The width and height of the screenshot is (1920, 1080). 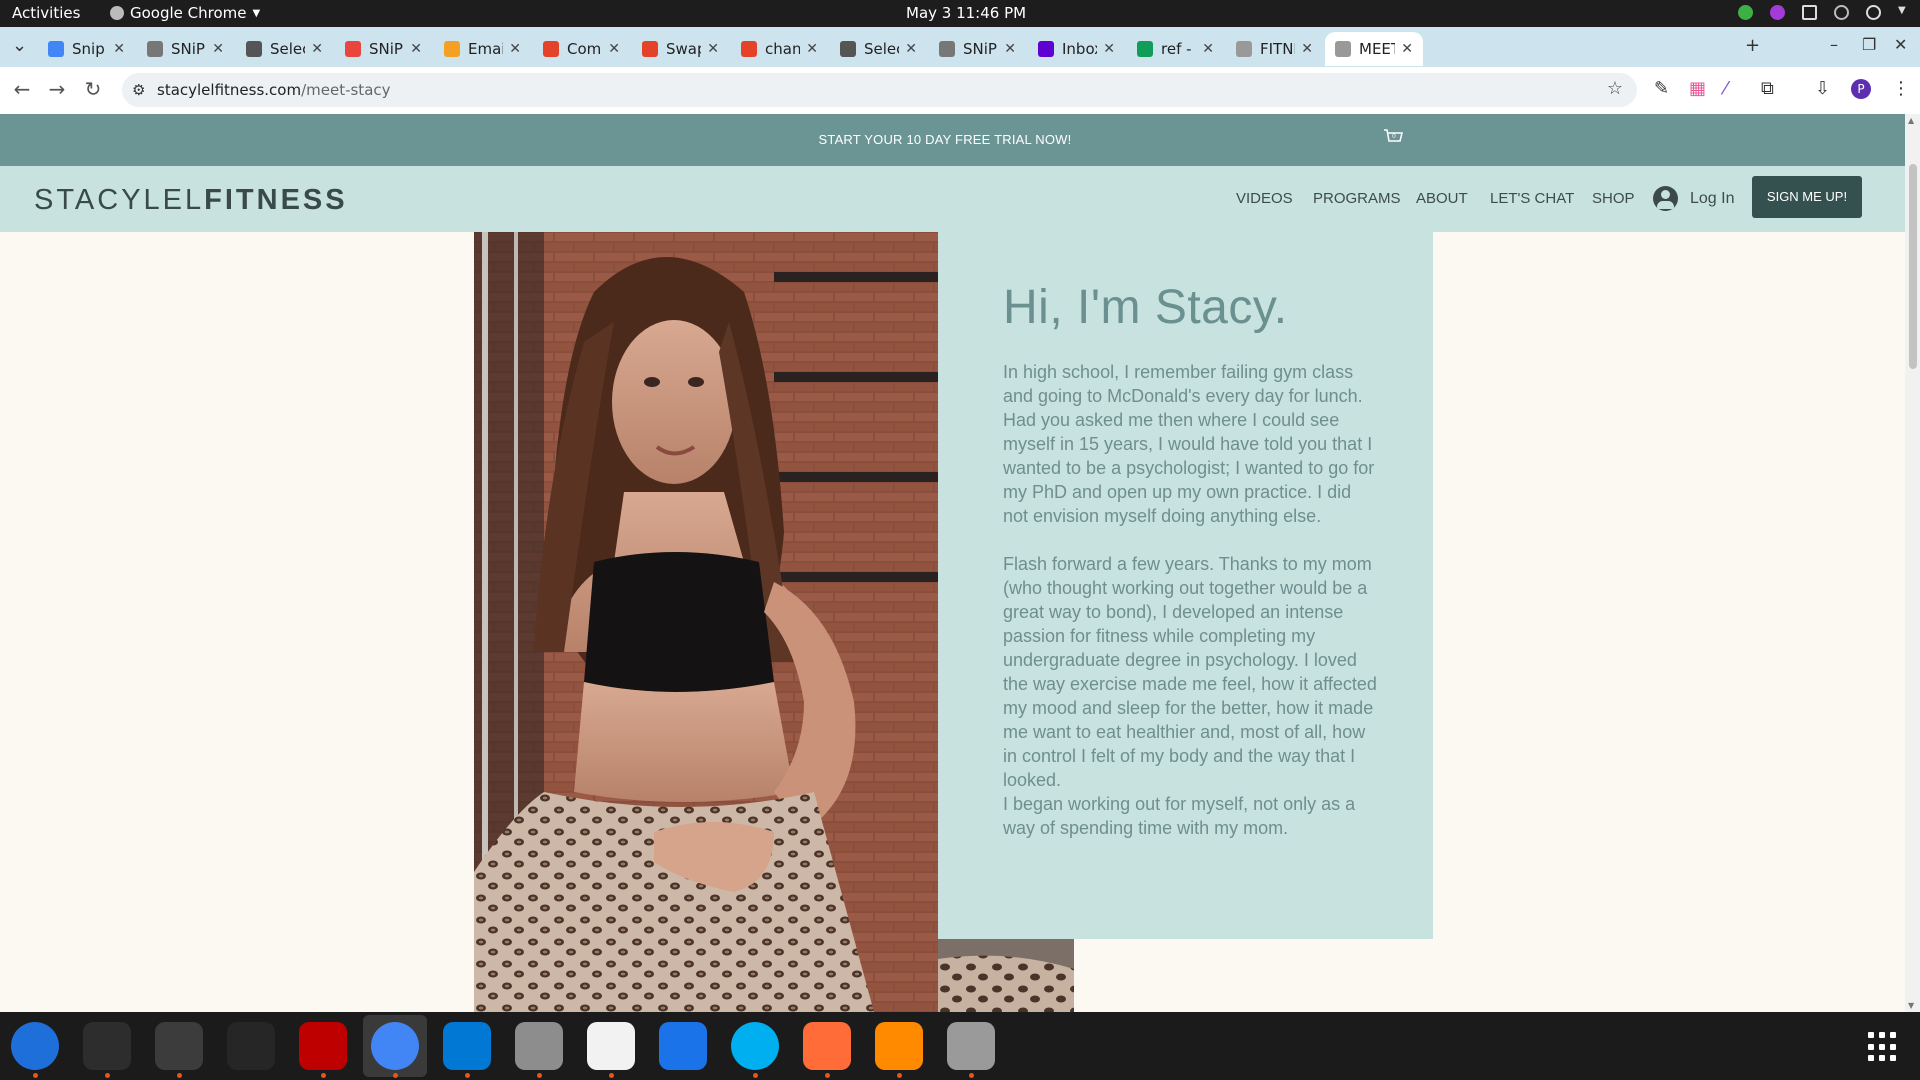 I want to click on browser-tab: ref - Go ✕, so click(x=1175, y=49).